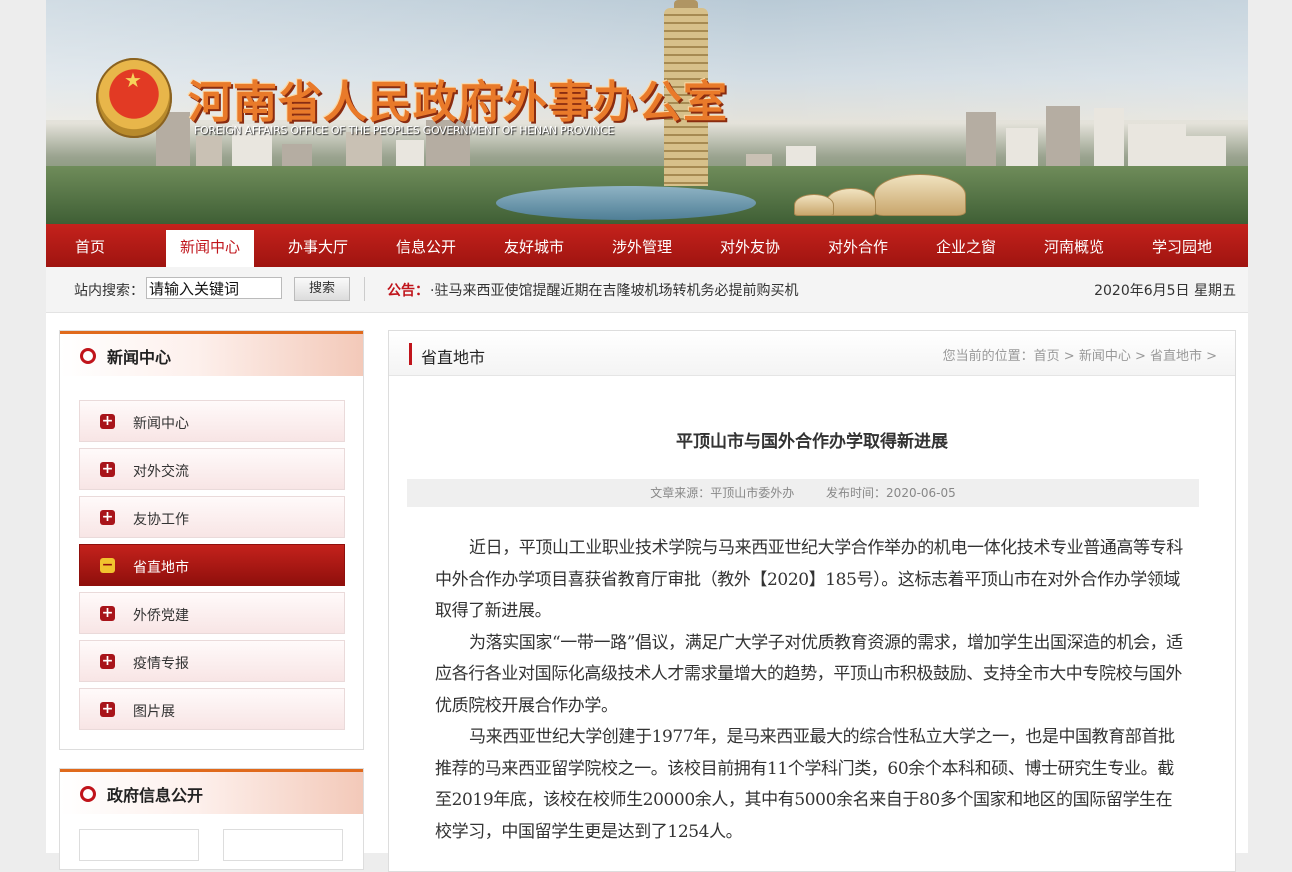 The width and height of the screenshot is (1292, 872). What do you see at coordinates (161, 424) in the screenshot?
I see `sidebar-item-label: 新闻中心` at bounding box center [161, 424].